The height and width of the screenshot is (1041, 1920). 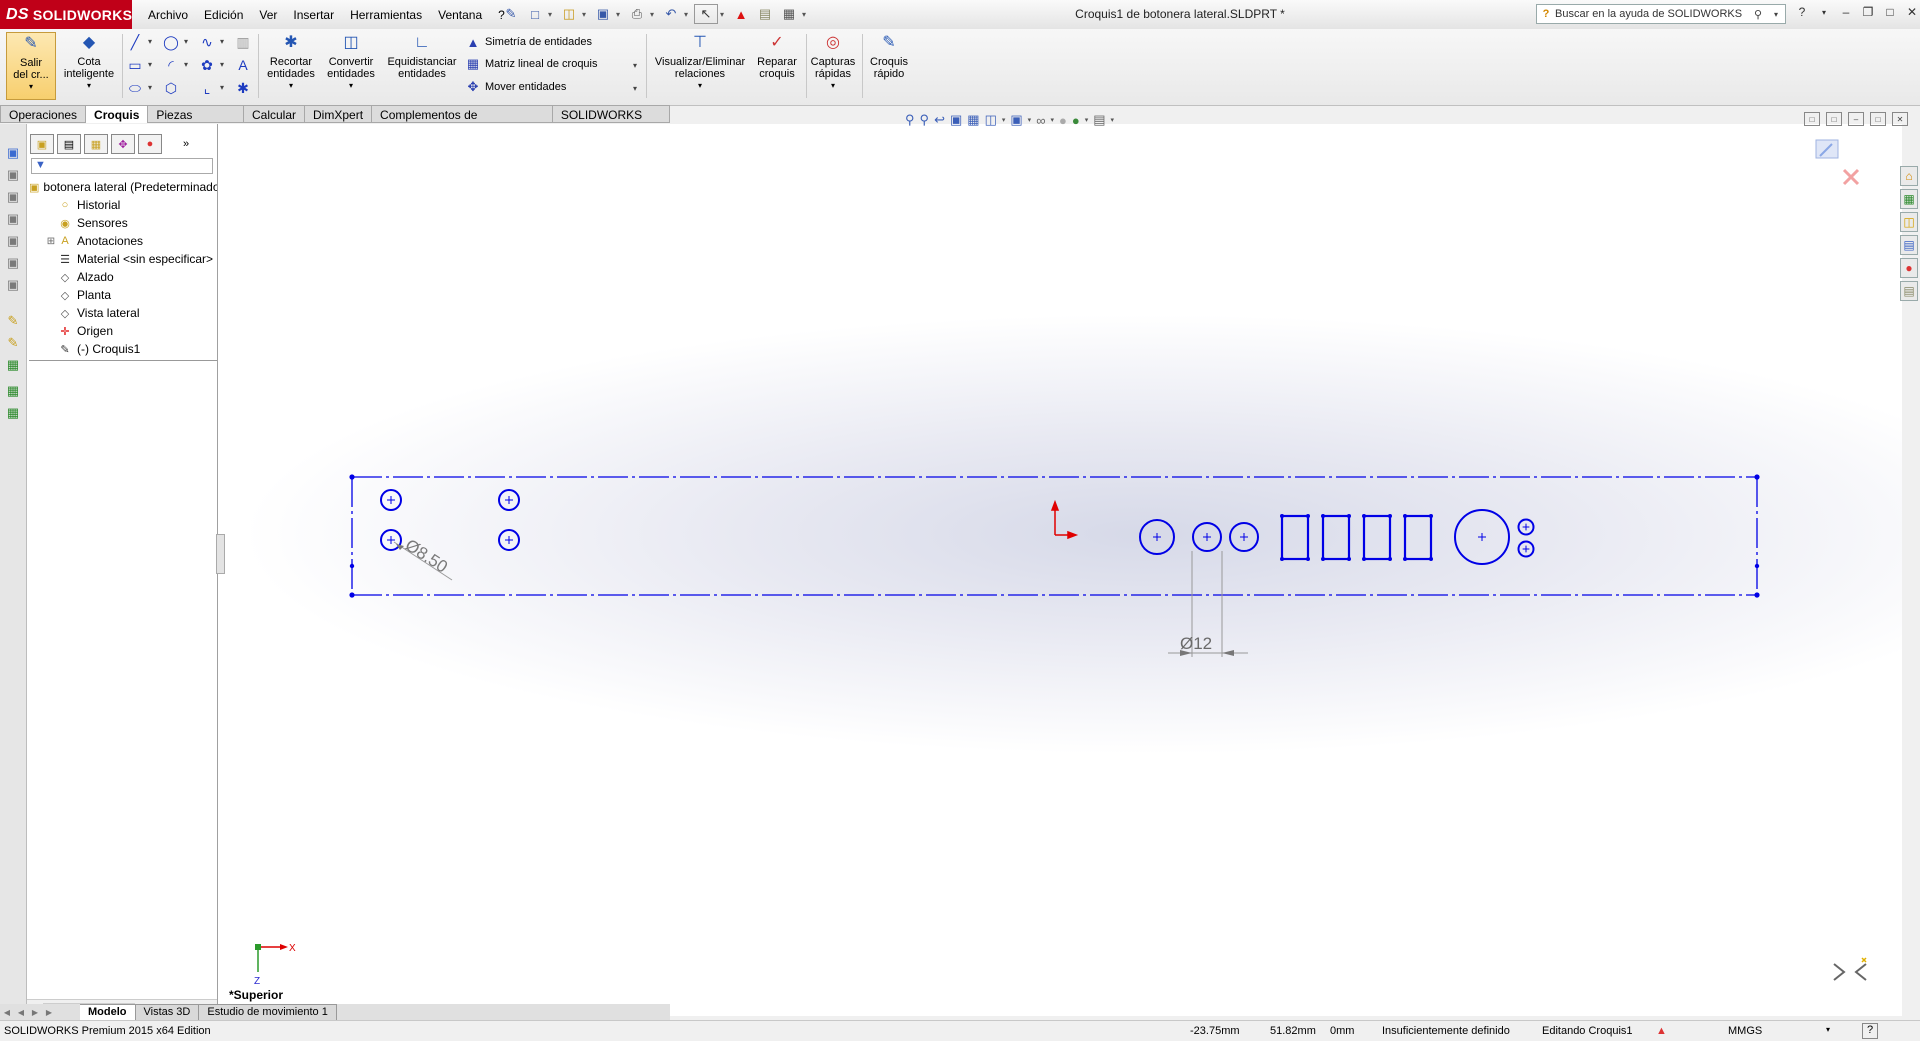 I want to click on status-edition: SOLIDWORKS Premium 2015 x64 Edition, so click(x=107, y=1031).